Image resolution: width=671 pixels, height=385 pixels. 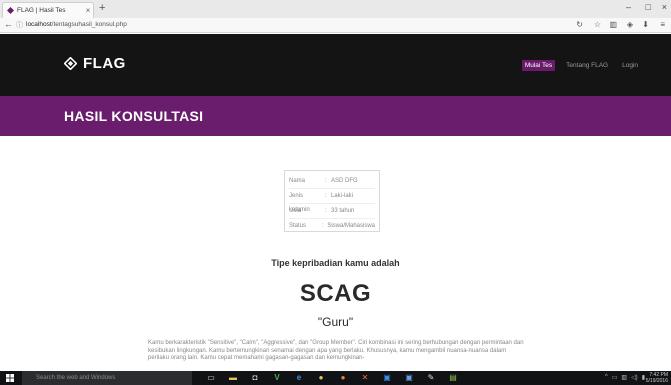 I want to click on back-arrow-icon: ←, so click(x=8, y=24).